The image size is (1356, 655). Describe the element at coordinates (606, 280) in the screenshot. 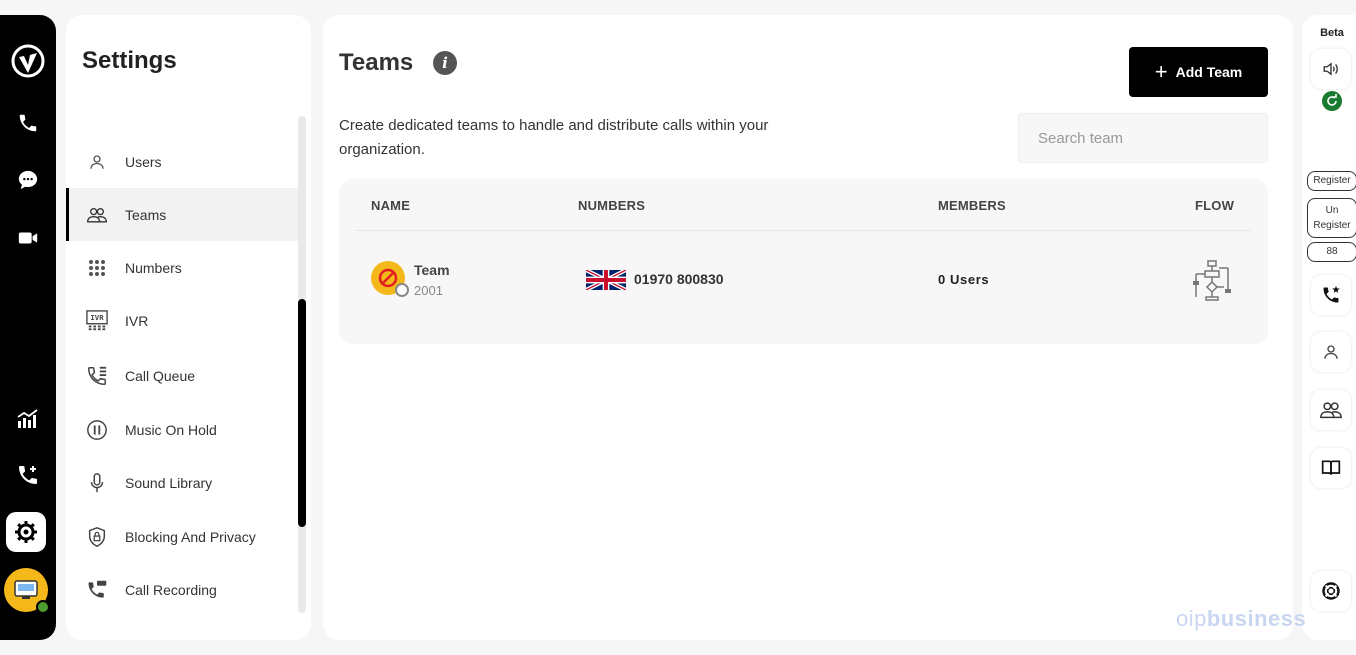

I see `uk-flag-icon` at that location.